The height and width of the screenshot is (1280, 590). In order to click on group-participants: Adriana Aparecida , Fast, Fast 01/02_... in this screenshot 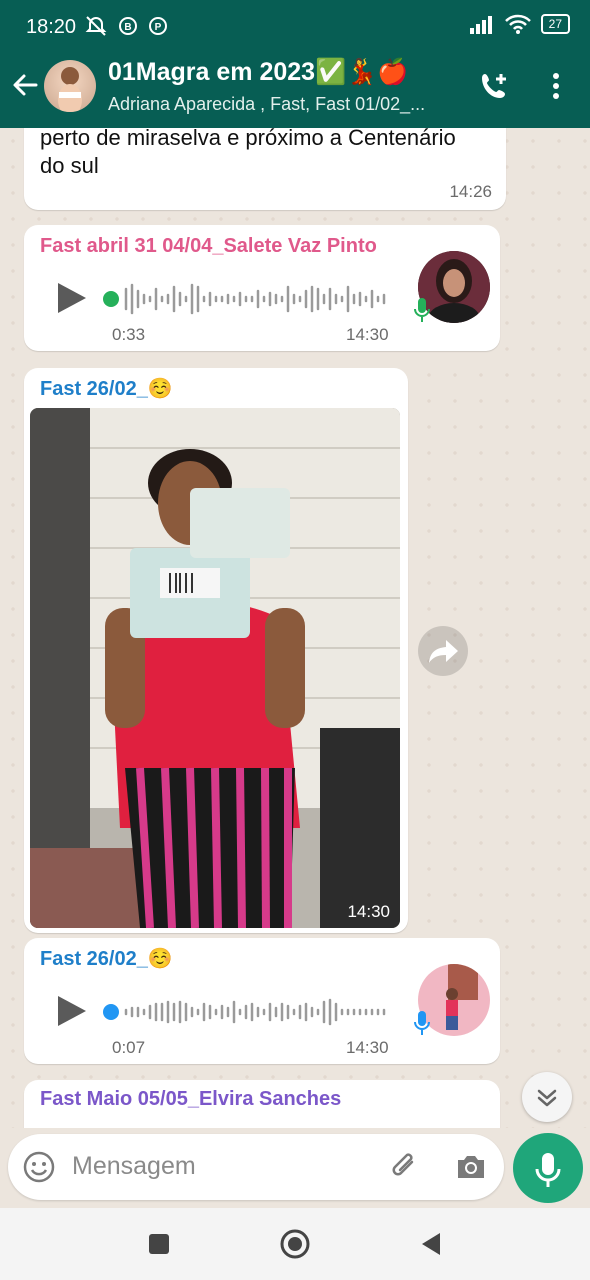, I will do `click(266, 104)`.